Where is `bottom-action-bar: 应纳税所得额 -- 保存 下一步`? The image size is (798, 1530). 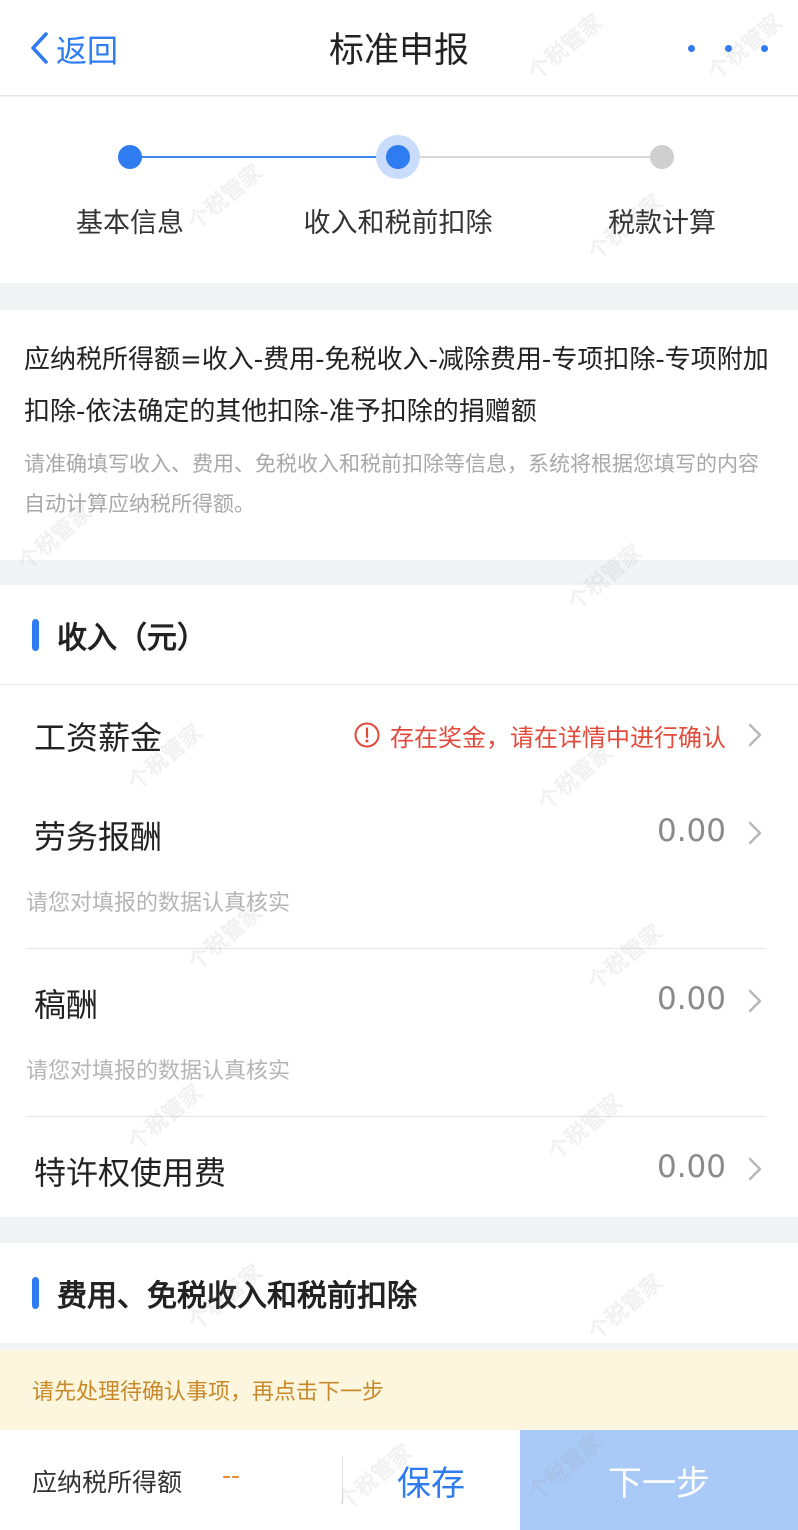 bottom-action-bar: 应纳税所得额 -- 保存 下一步 is located at coordinates (399, 1480).